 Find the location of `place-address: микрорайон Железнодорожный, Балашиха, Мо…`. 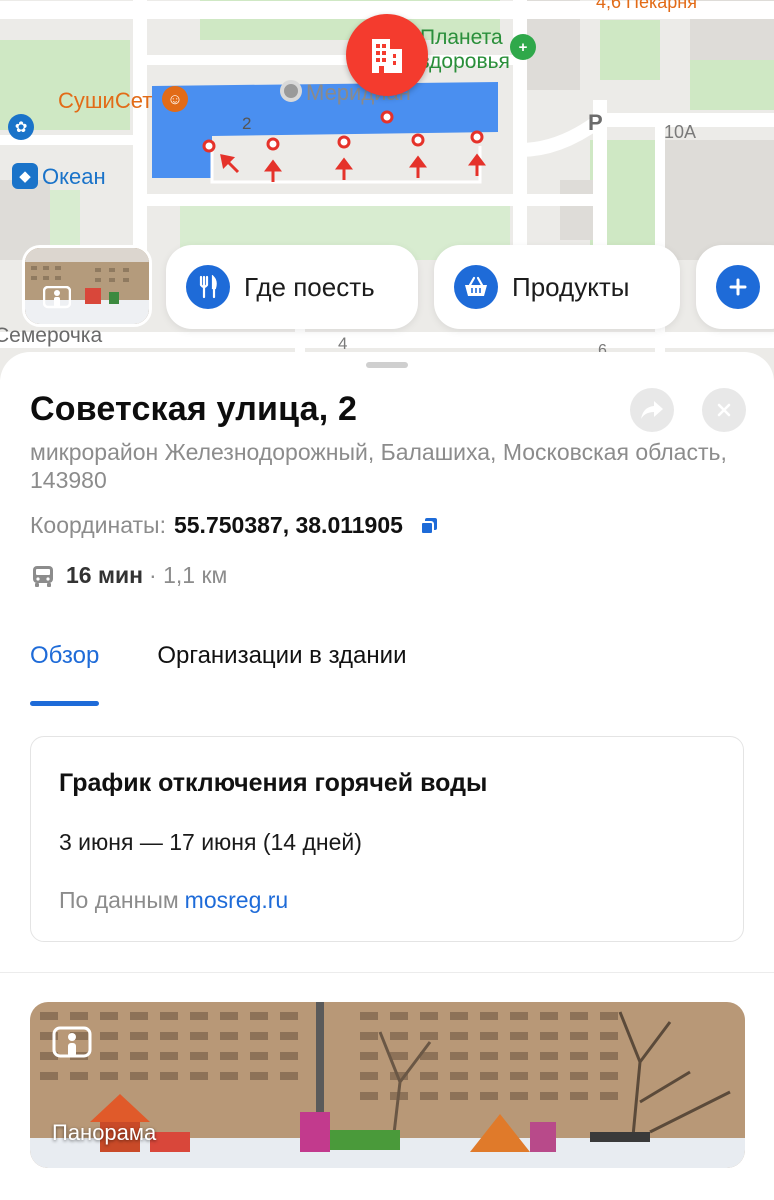

place-address: микрорайон Железнодорожный, Балашиха, Мо… is located at coordinates (378, 466).